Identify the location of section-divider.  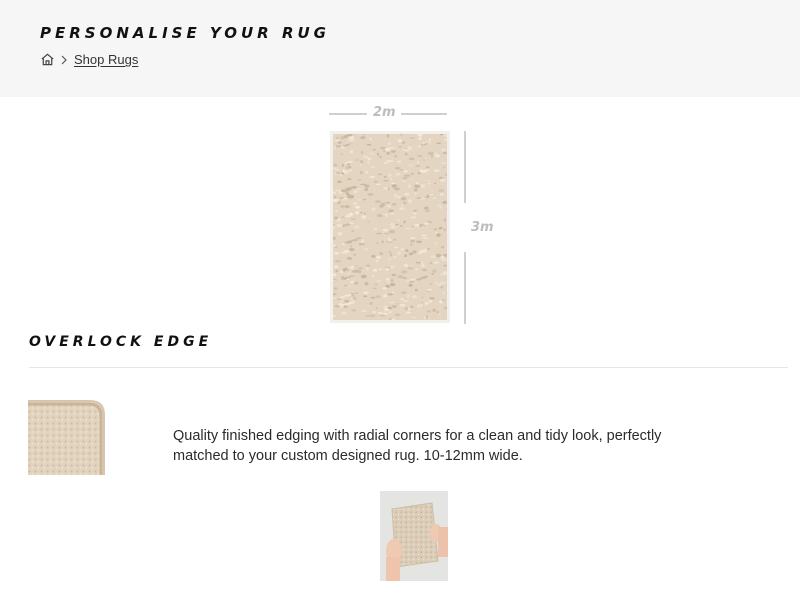
(408, 367).